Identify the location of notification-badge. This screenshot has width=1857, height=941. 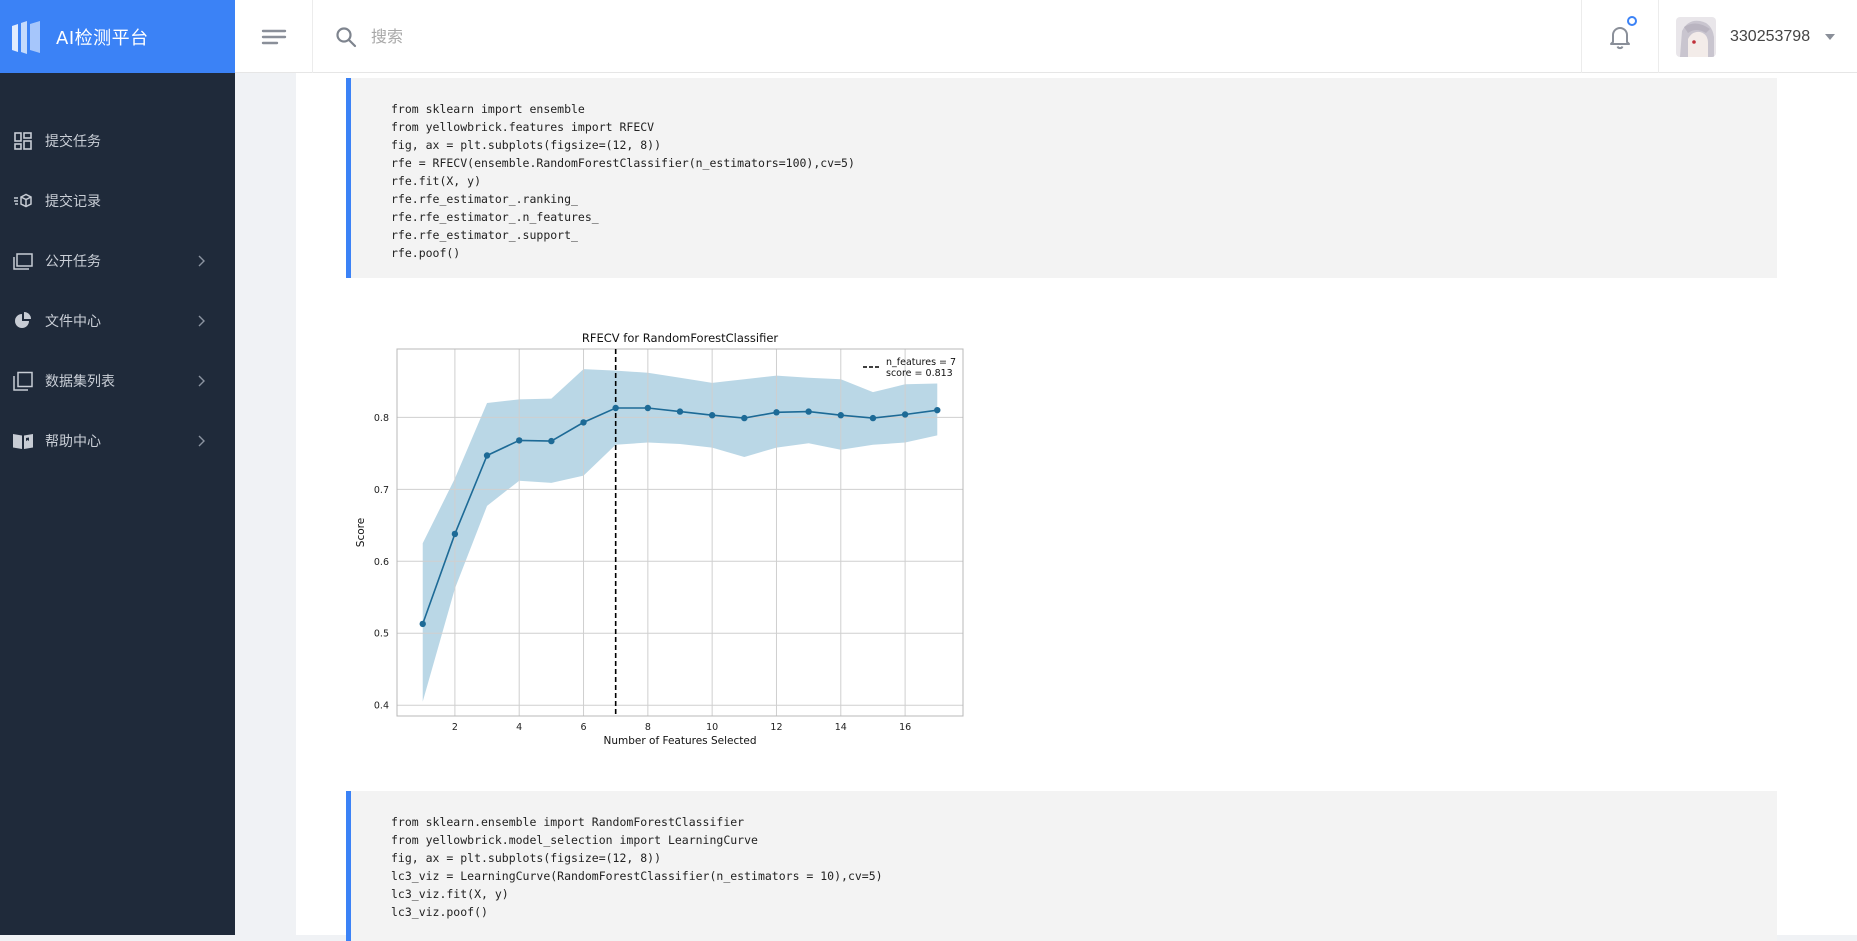
(1632, 21).